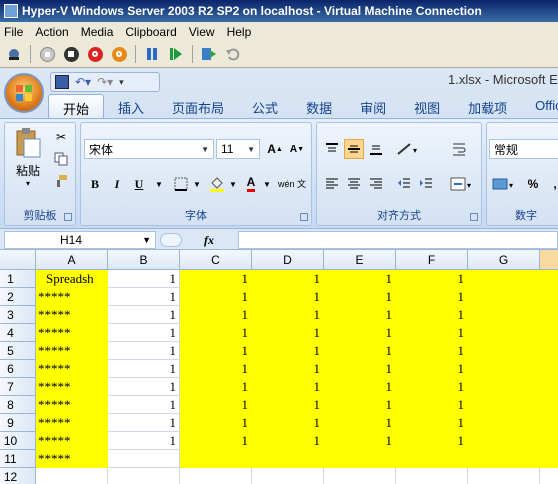 The image size is (558, 484). I want to click on row-header-2: 2, so click(18, 297).